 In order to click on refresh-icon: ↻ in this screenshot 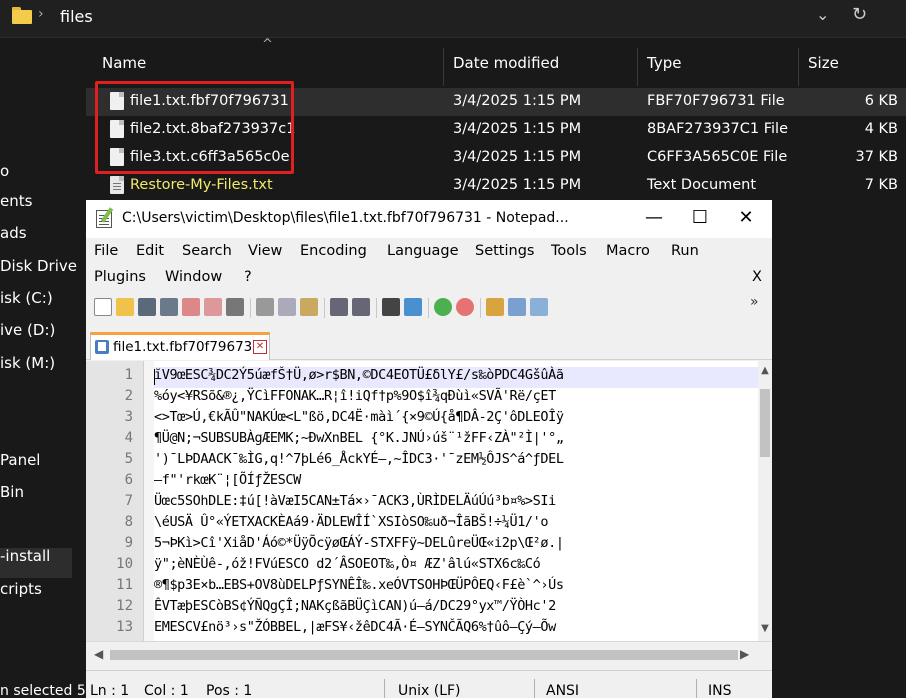, I will do `click(859, 14)`.